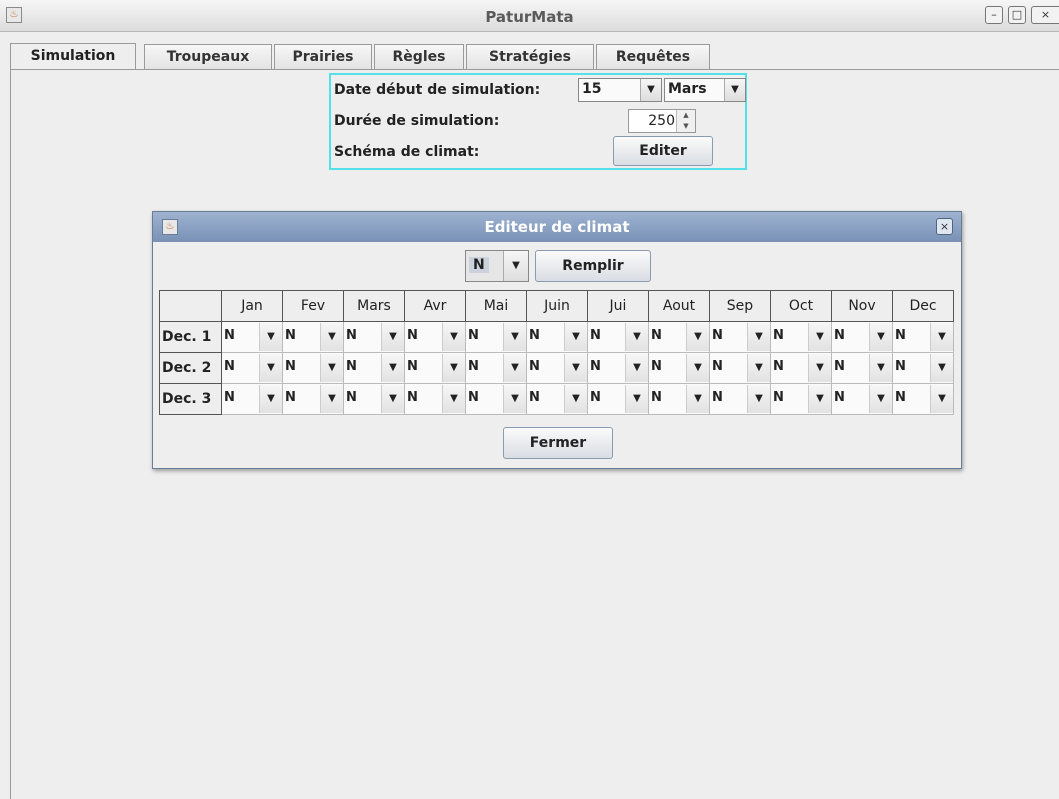 The width and height of the screenshot is (1059, 799). Describe the element at coordinates (323, 56) in the screenshot. I see `tab-prairies: Prairies` at that location.